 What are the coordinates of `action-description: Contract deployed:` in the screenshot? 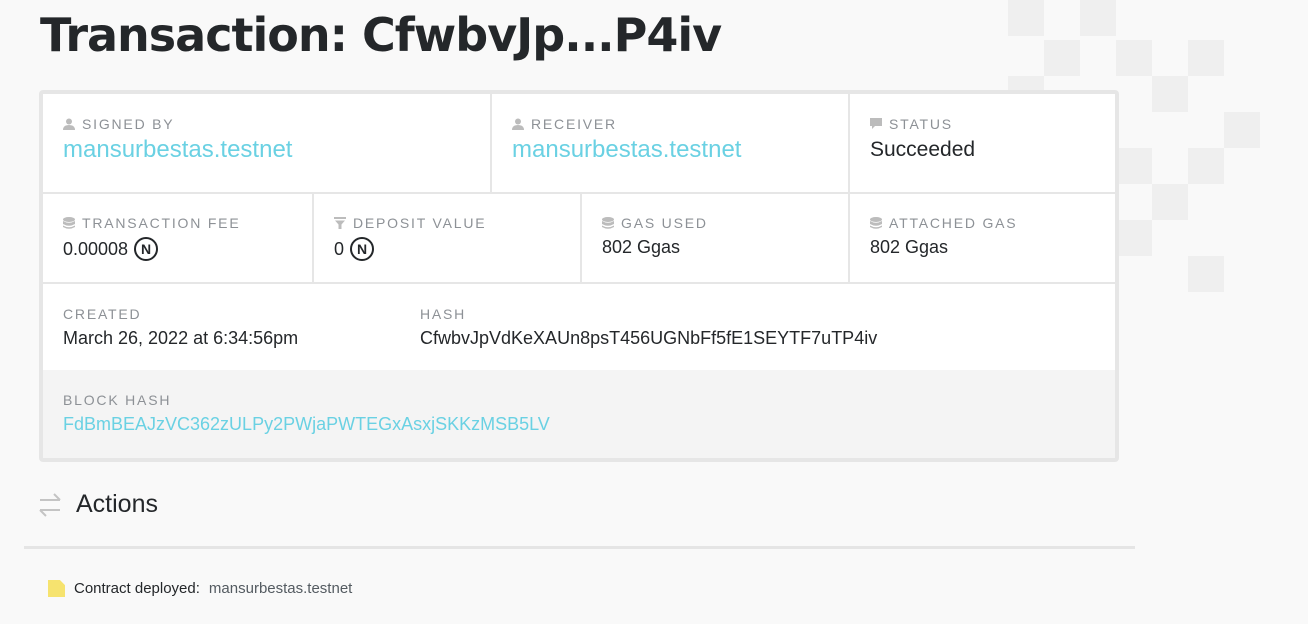 It's located at (137, 588).